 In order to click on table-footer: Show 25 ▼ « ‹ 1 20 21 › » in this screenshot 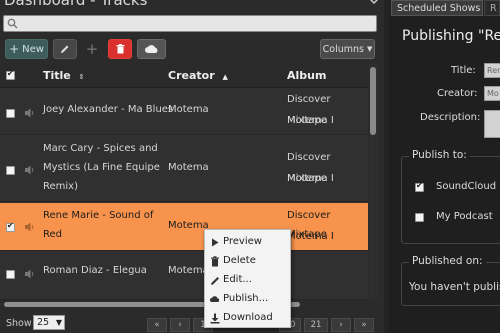, I will do `click(192, 322)`.